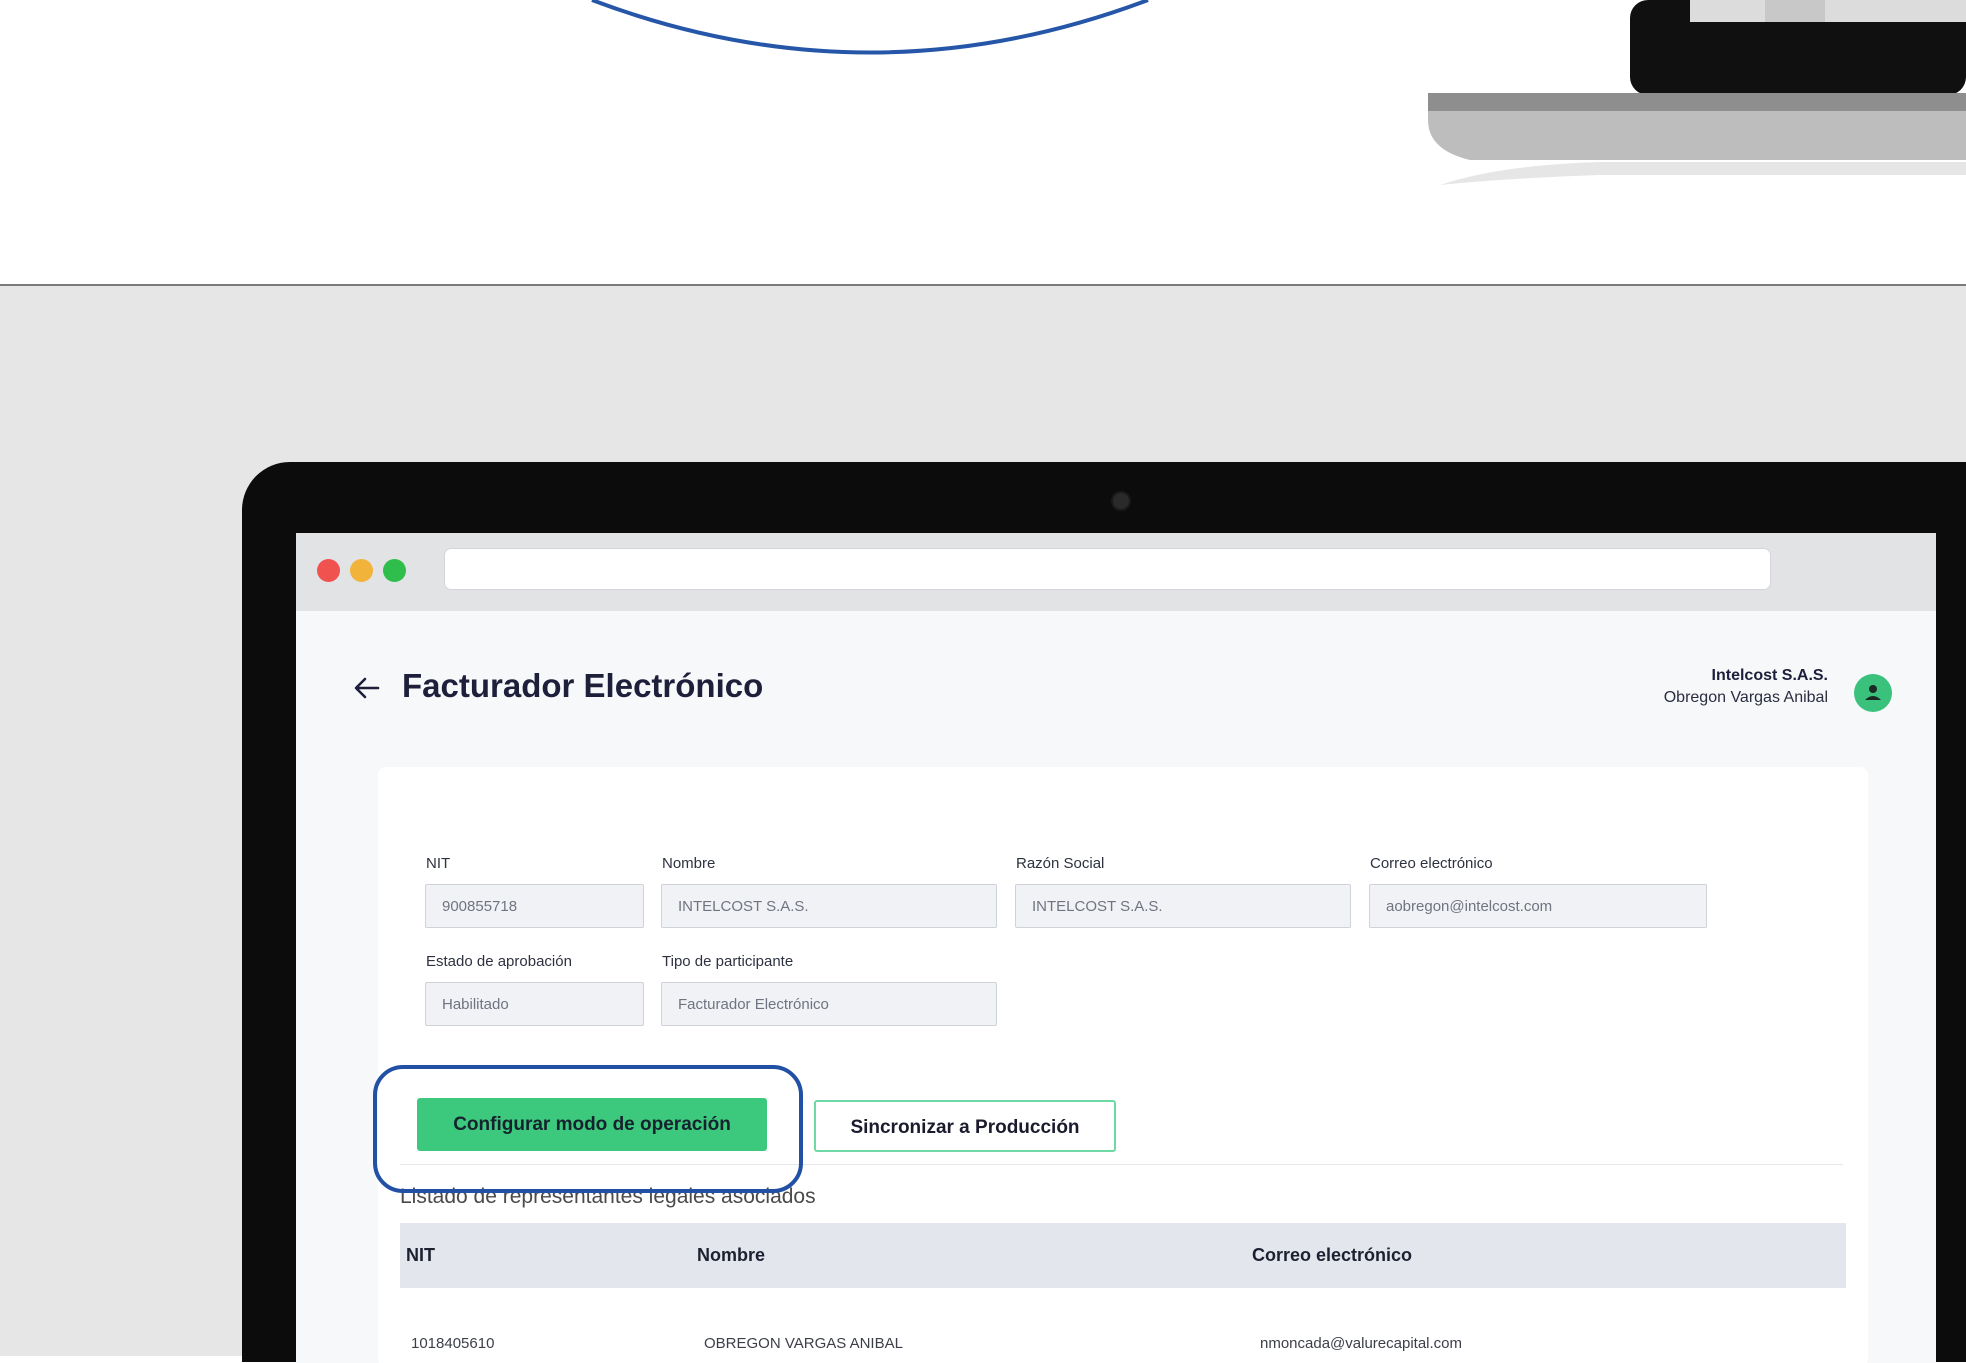 This screenshot has width=1966, height=1363. What do you see at coordinates (1123, 1255) in the screenshot?
I see `table-header: NIT Nombre Correo electrónico` at bounding box center [1123, 1255].